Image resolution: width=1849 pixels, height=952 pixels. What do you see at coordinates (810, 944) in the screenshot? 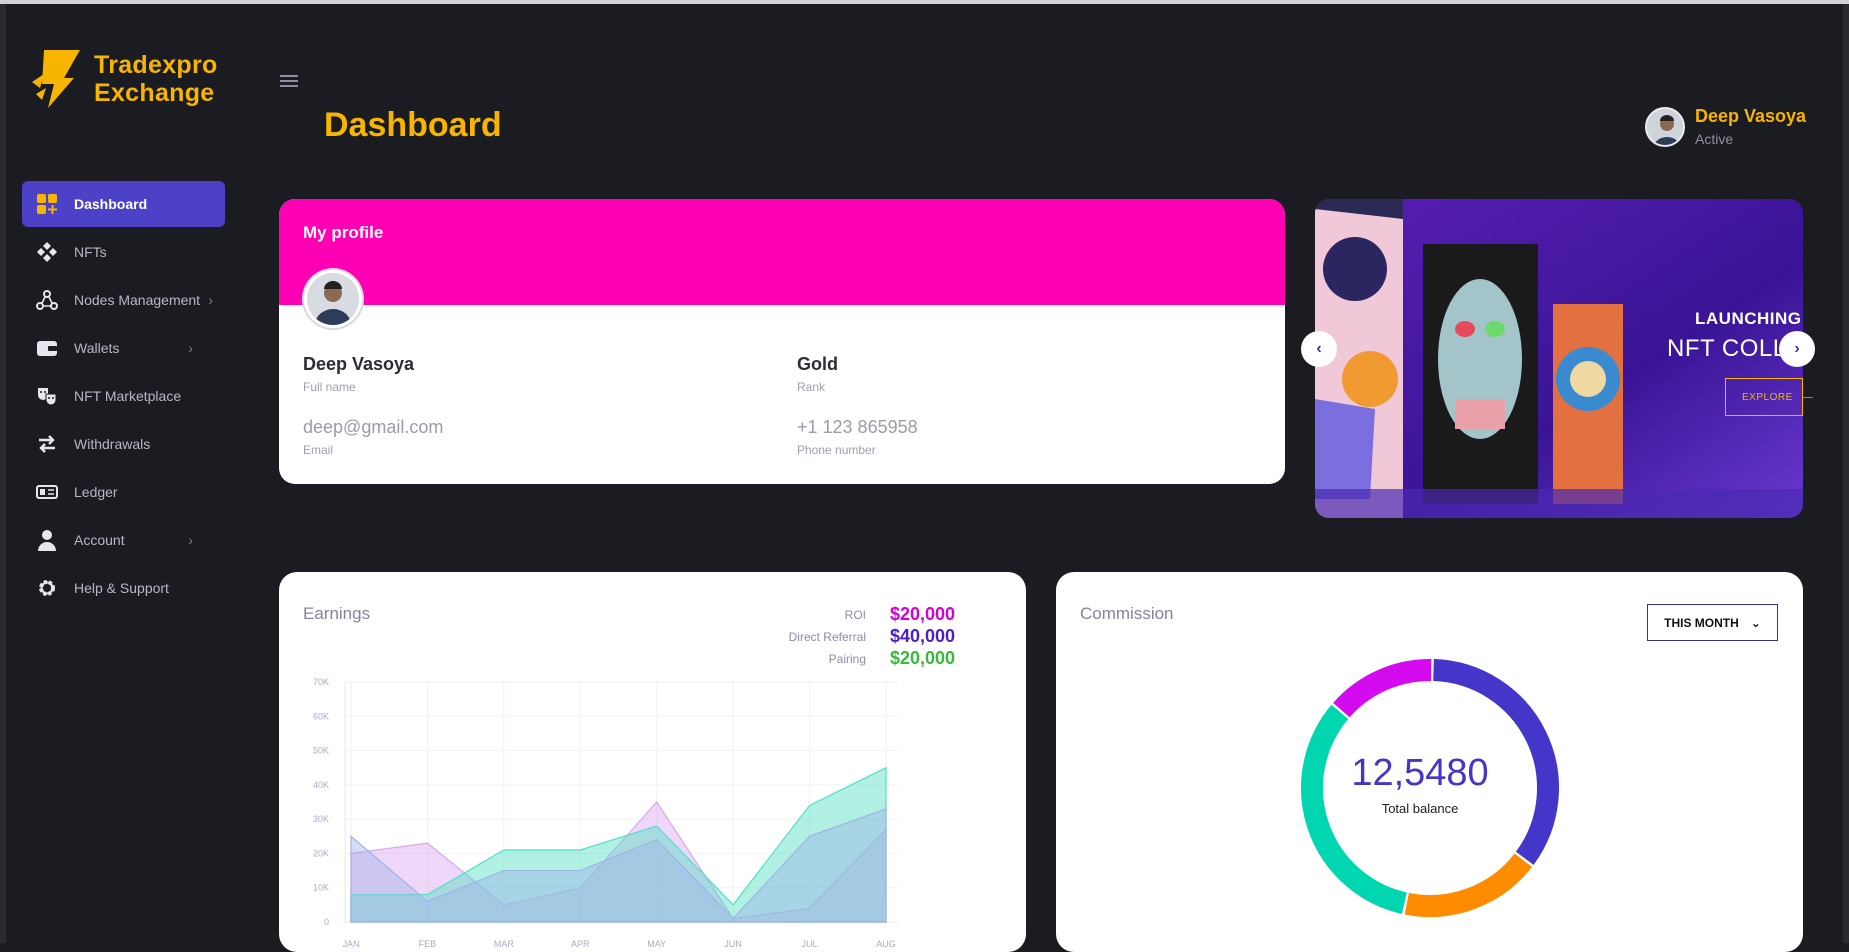
I see `x-tick-label: JUL` at bounding box center [810, 944].